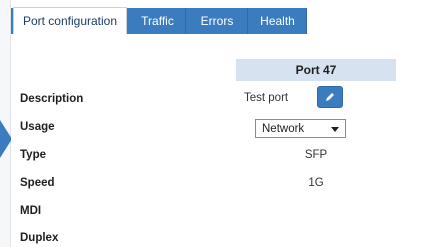 The image size is (444, 247). Describe the element at coordinates (316, 183) in the screenshot. I see `speed-value: 1G` at that location.